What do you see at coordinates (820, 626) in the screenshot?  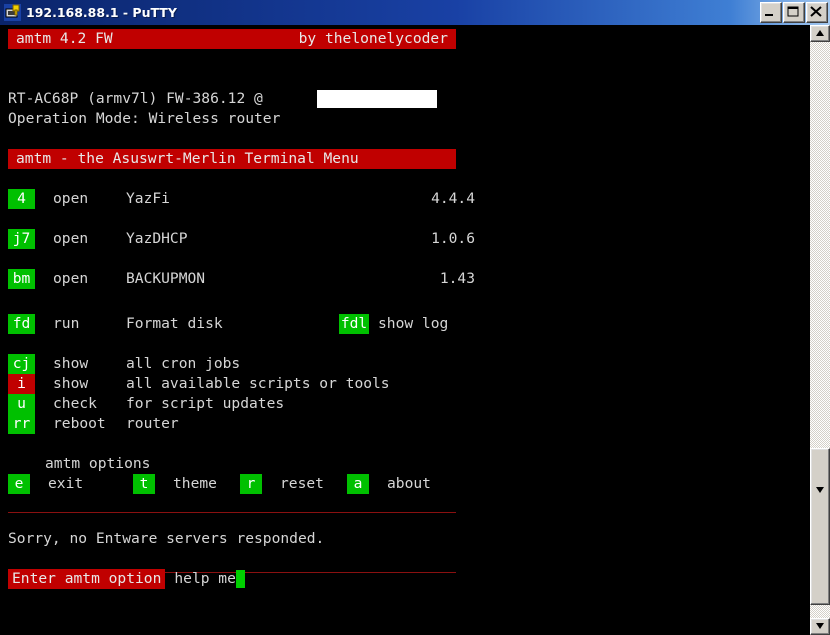 I see `scroll-down-icon` at bounding box center [820, 626].